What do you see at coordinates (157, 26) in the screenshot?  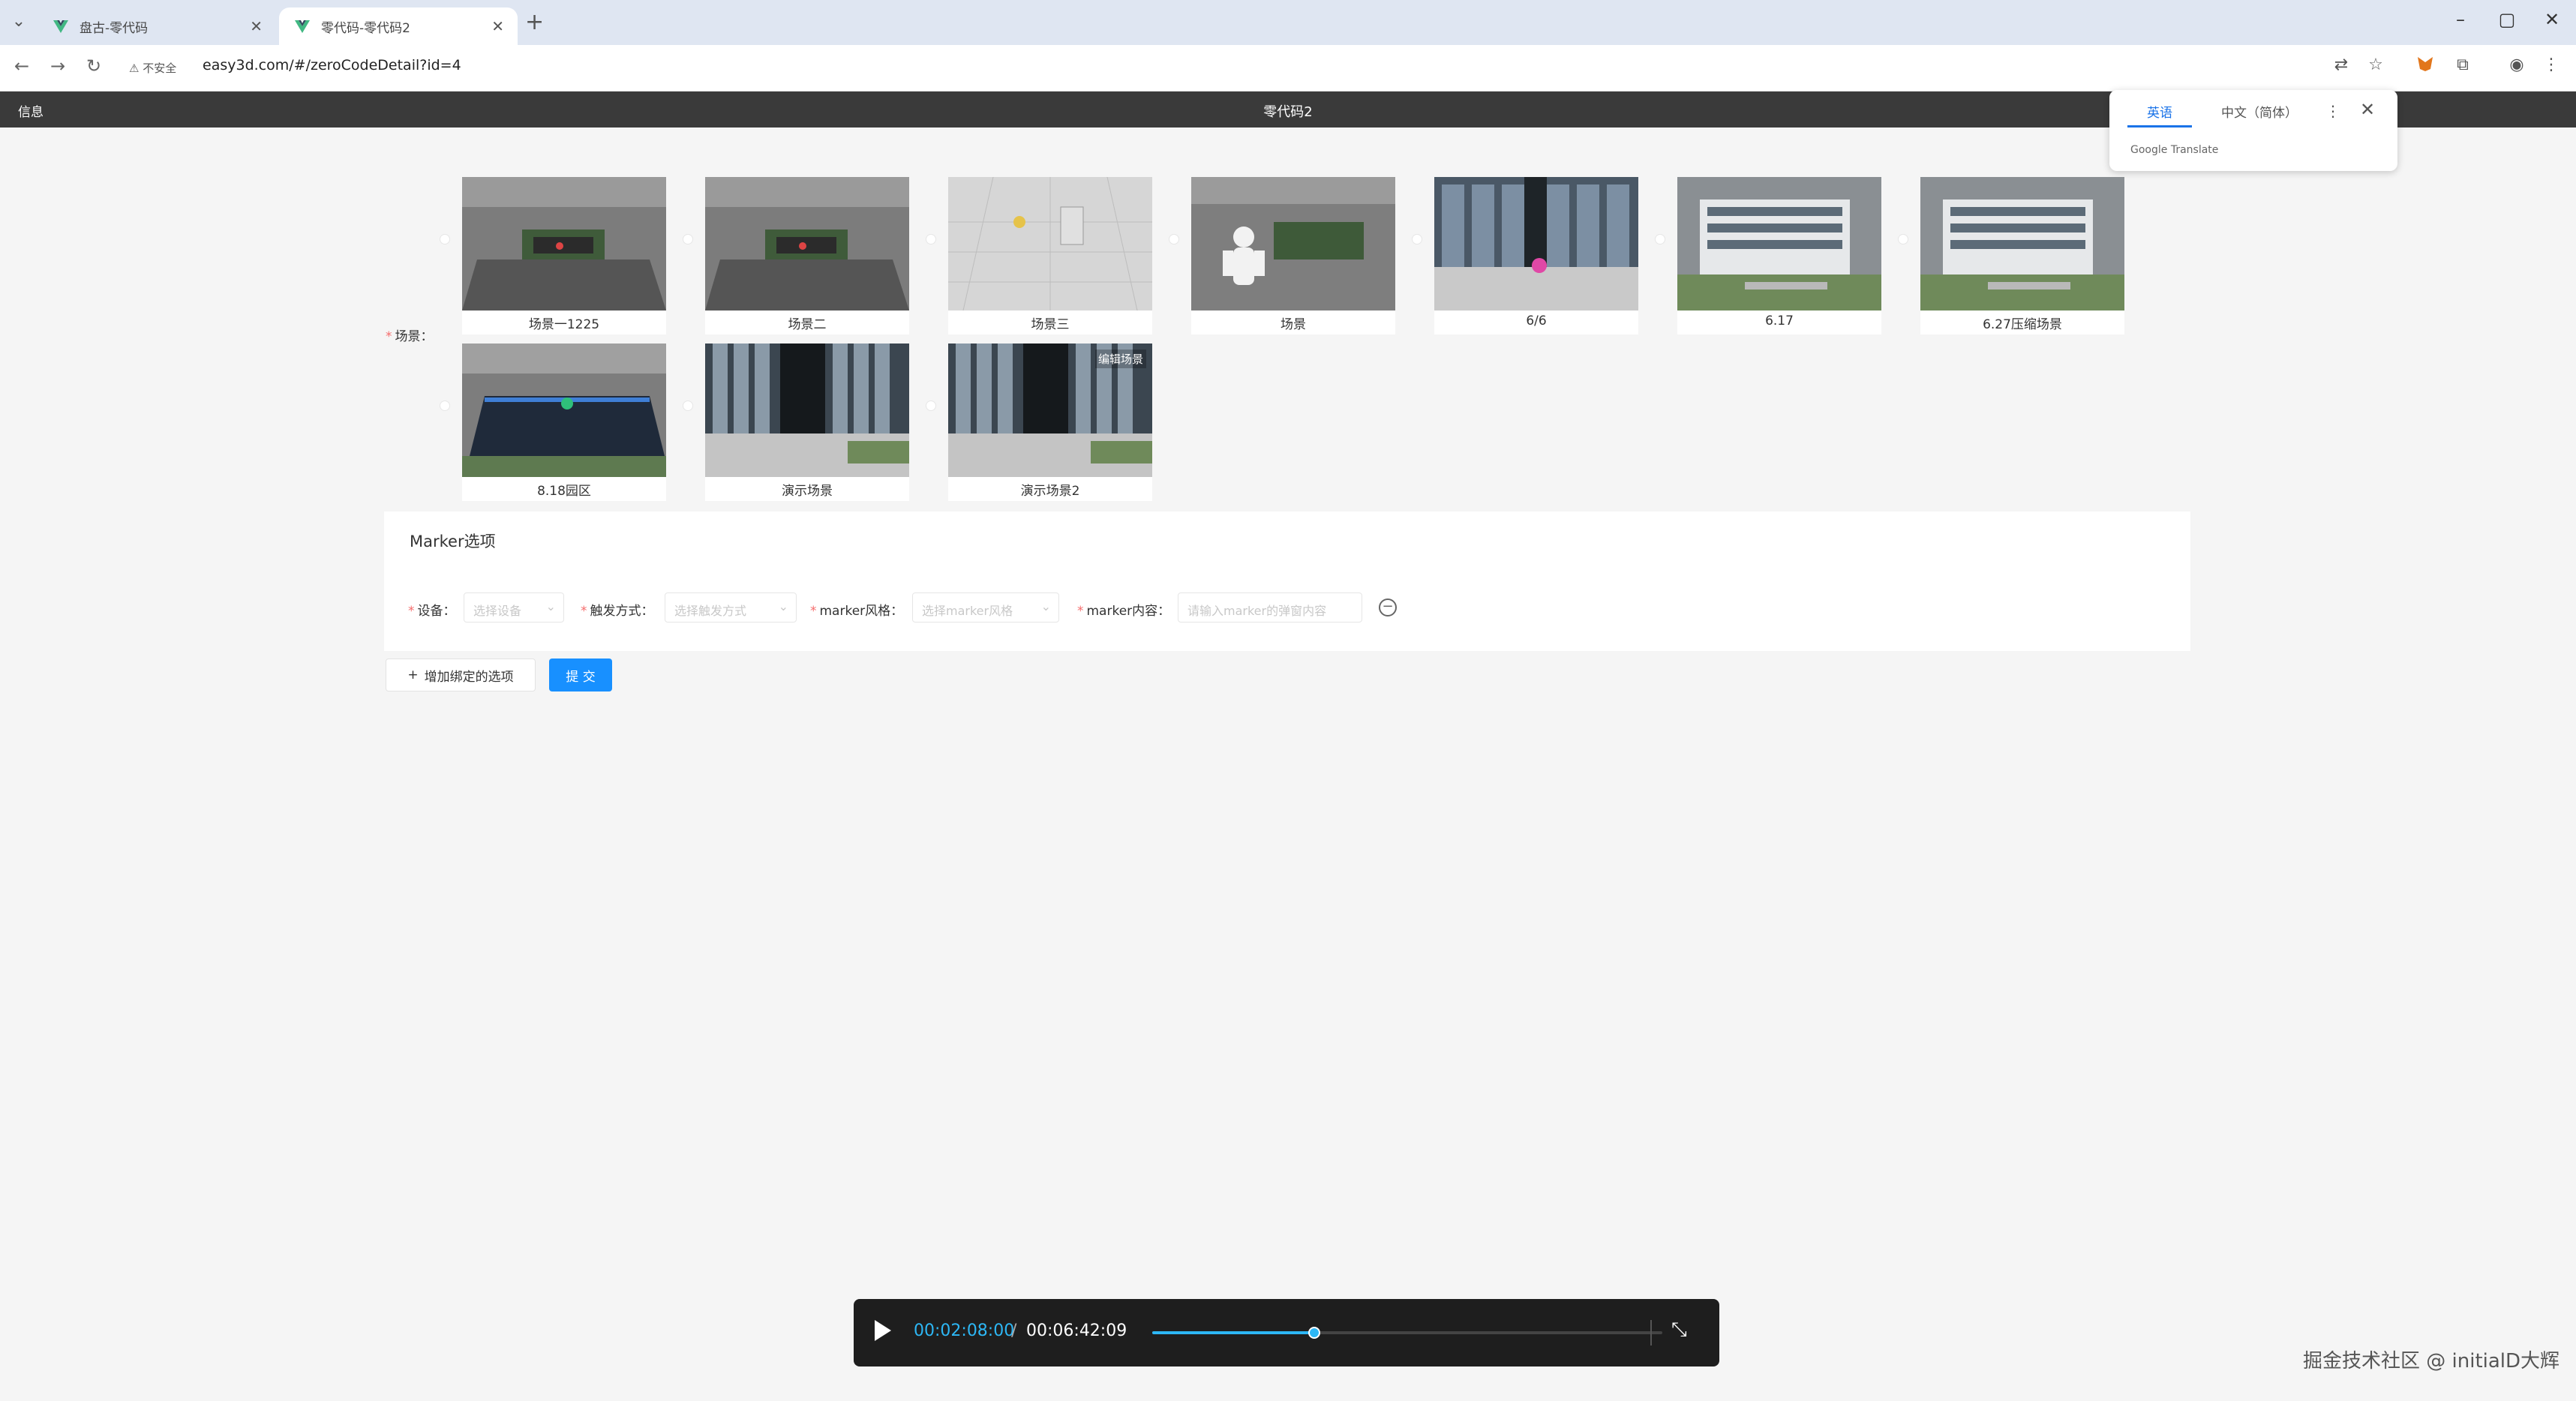 I see `browser-tab-1: 盘古-零代码 ✕` at bounding box center [157, 26].